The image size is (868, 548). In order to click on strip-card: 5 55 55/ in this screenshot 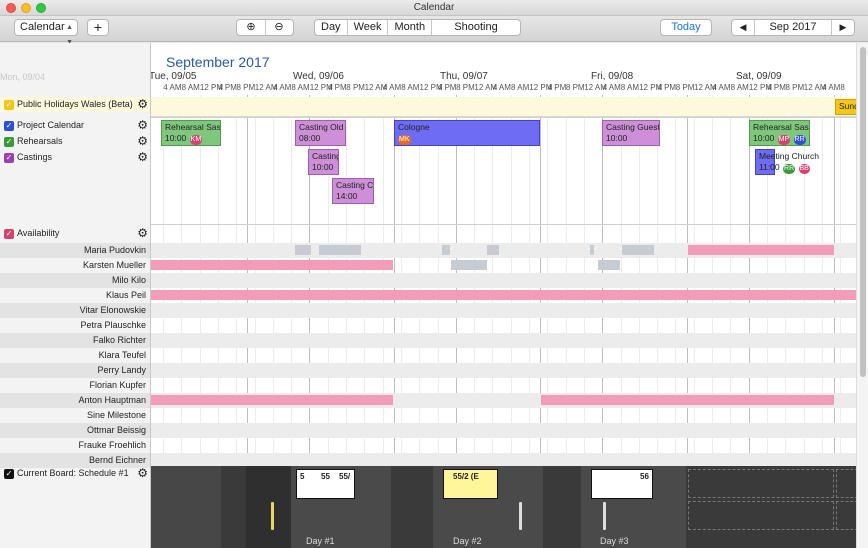, I will do `click(325, 484)`.